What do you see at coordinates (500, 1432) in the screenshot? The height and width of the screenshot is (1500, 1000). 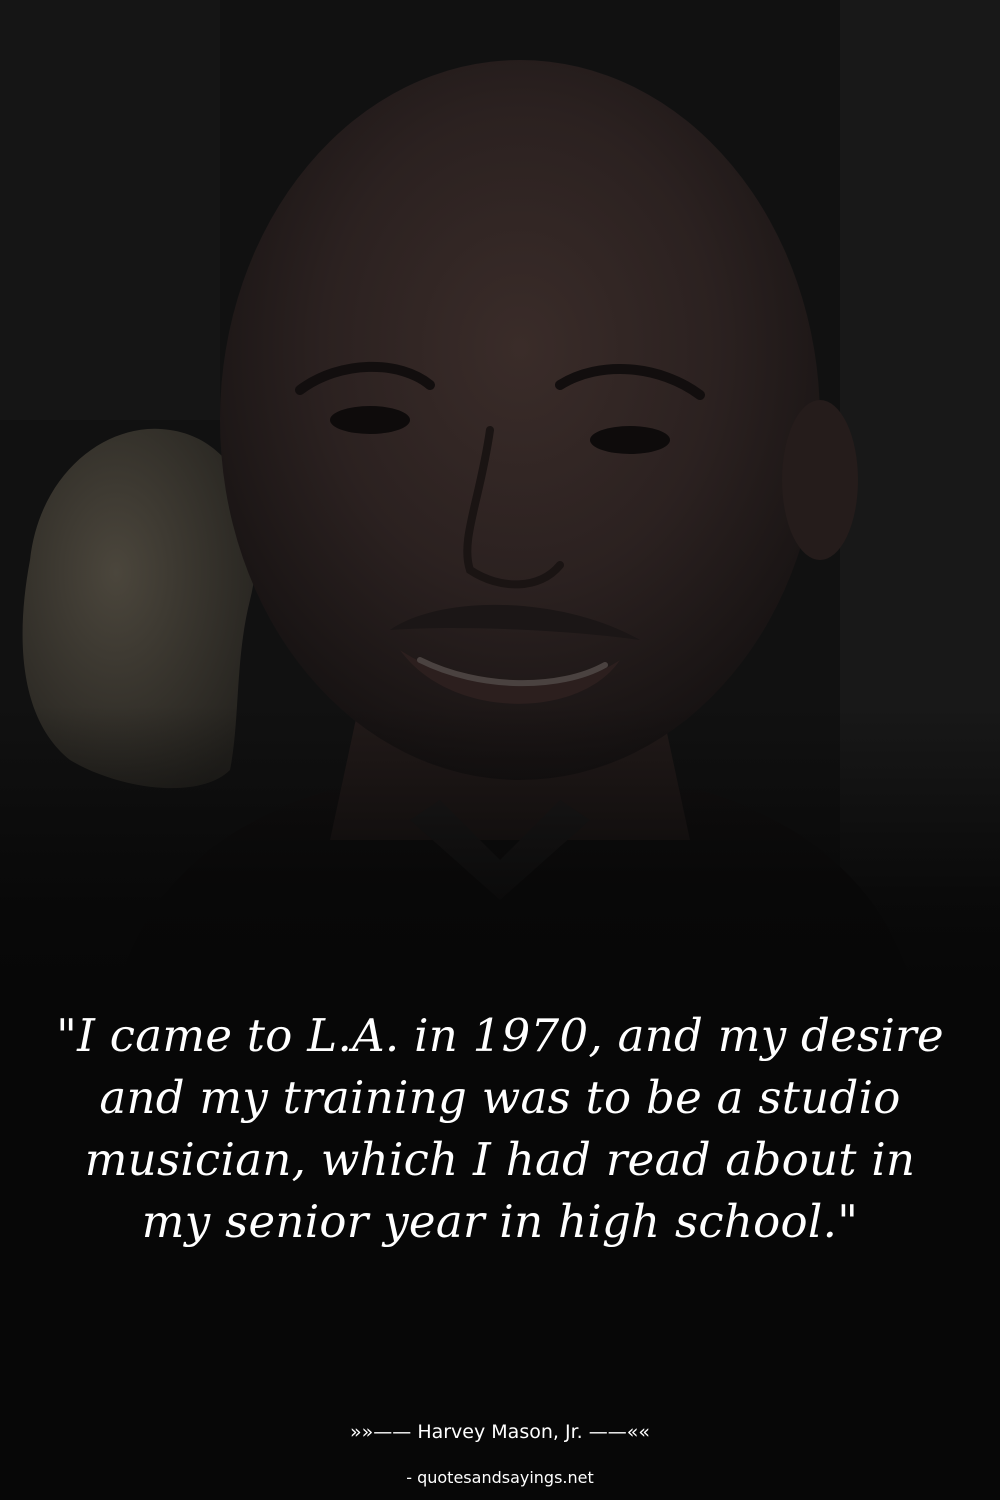 I see `quote-attribution: »»—— Harvey Mason, Jr. ——««` at bounding box center [500, 1432].